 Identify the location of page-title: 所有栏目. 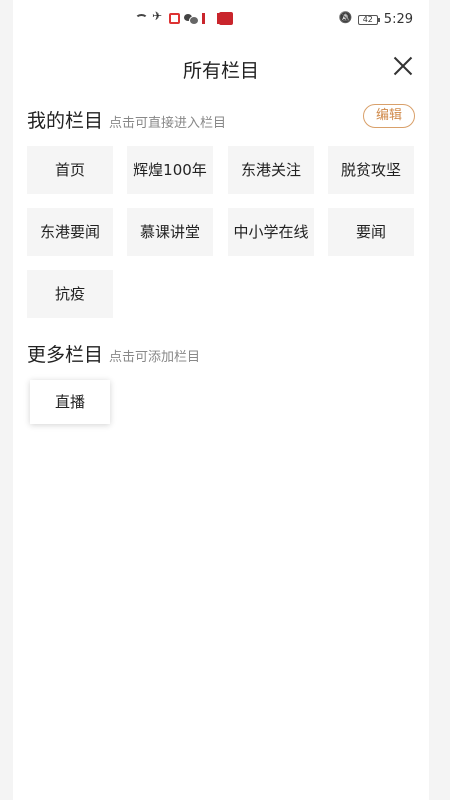
(220, 71).